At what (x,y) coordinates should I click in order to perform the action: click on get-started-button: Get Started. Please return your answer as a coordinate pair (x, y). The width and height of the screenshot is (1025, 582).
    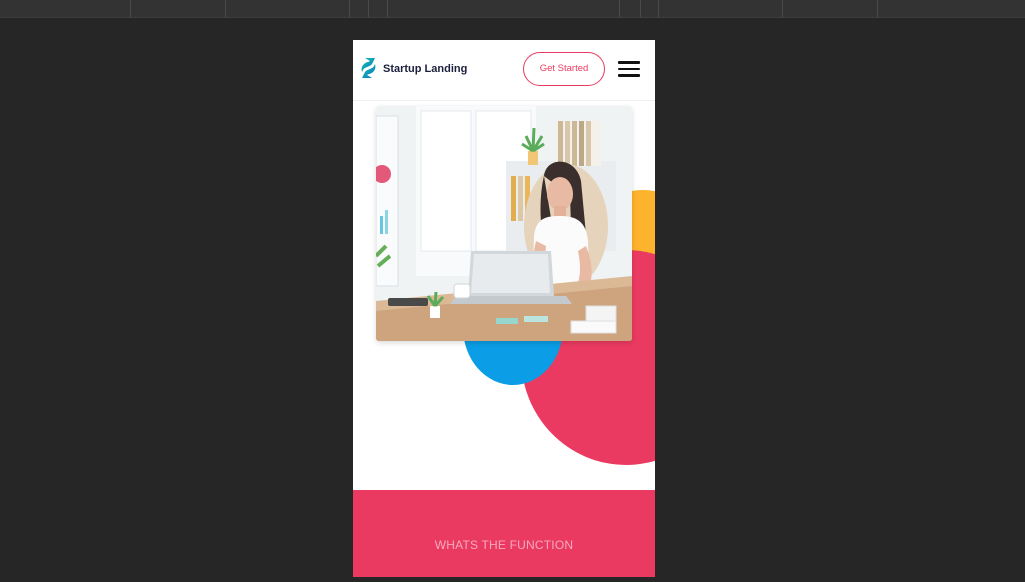
    Looking at the image, I should click on (564, 69).